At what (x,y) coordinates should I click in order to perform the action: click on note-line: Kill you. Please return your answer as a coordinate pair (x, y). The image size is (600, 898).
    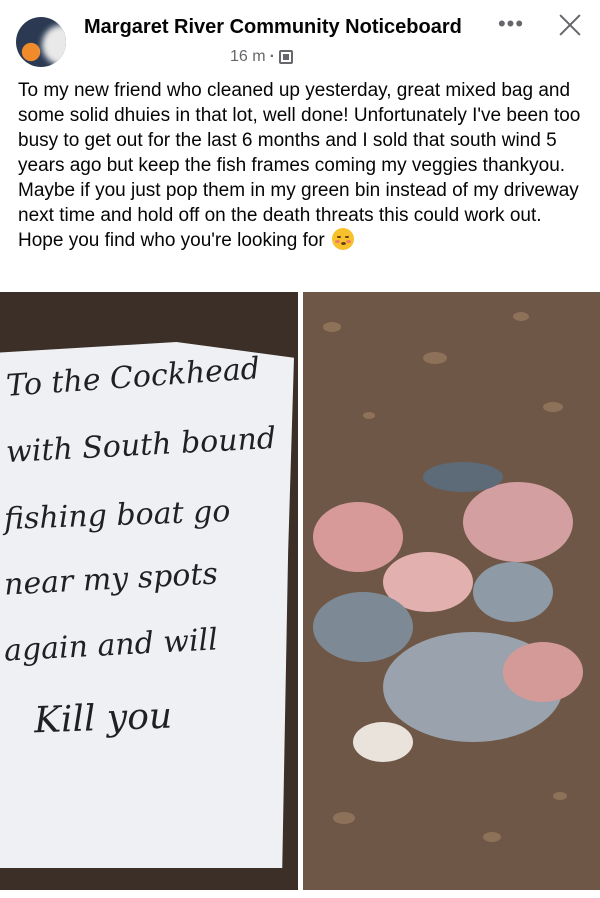
    Looking at the image, I should click on (103, 718).